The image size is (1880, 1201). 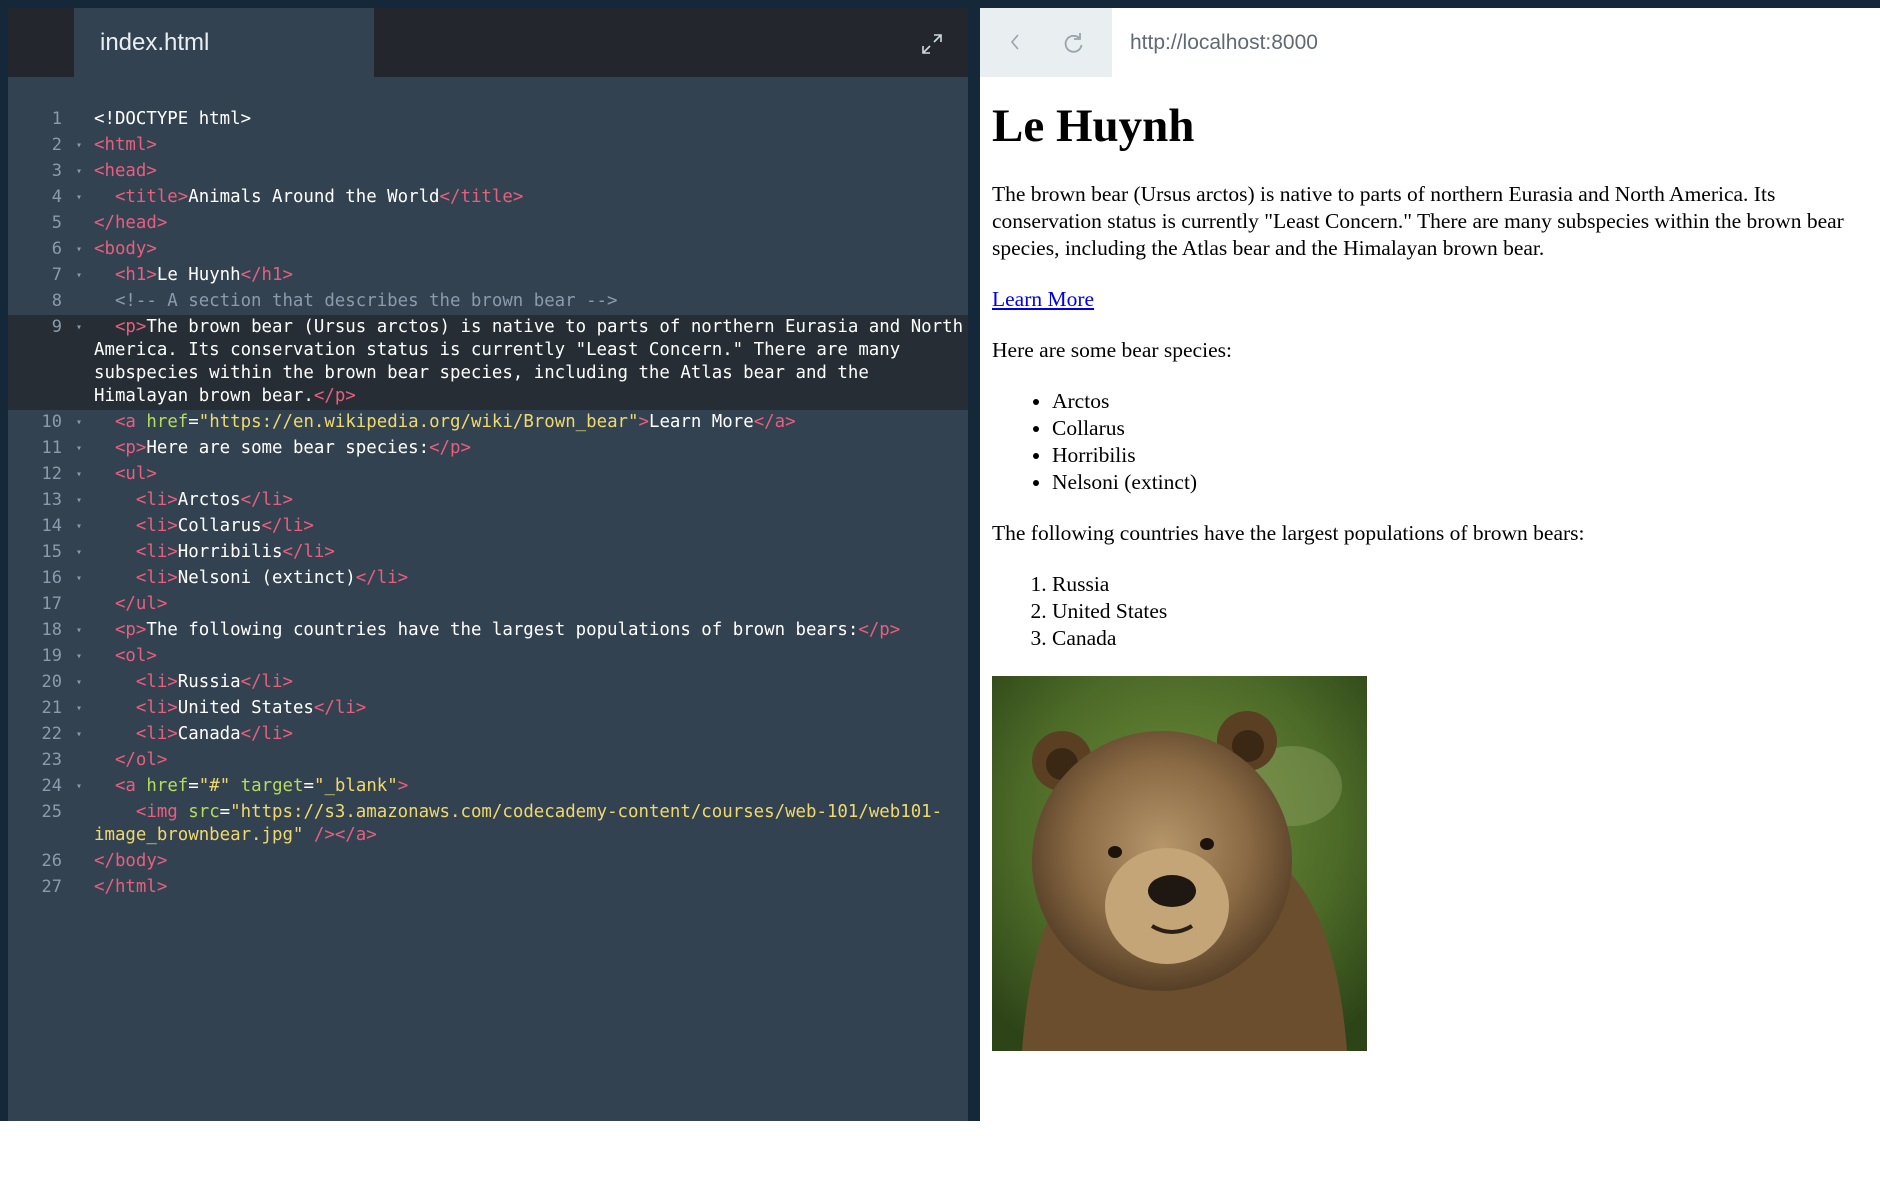 I want to click on learn-more-link: Learn More, so click(x=1043, y=299).